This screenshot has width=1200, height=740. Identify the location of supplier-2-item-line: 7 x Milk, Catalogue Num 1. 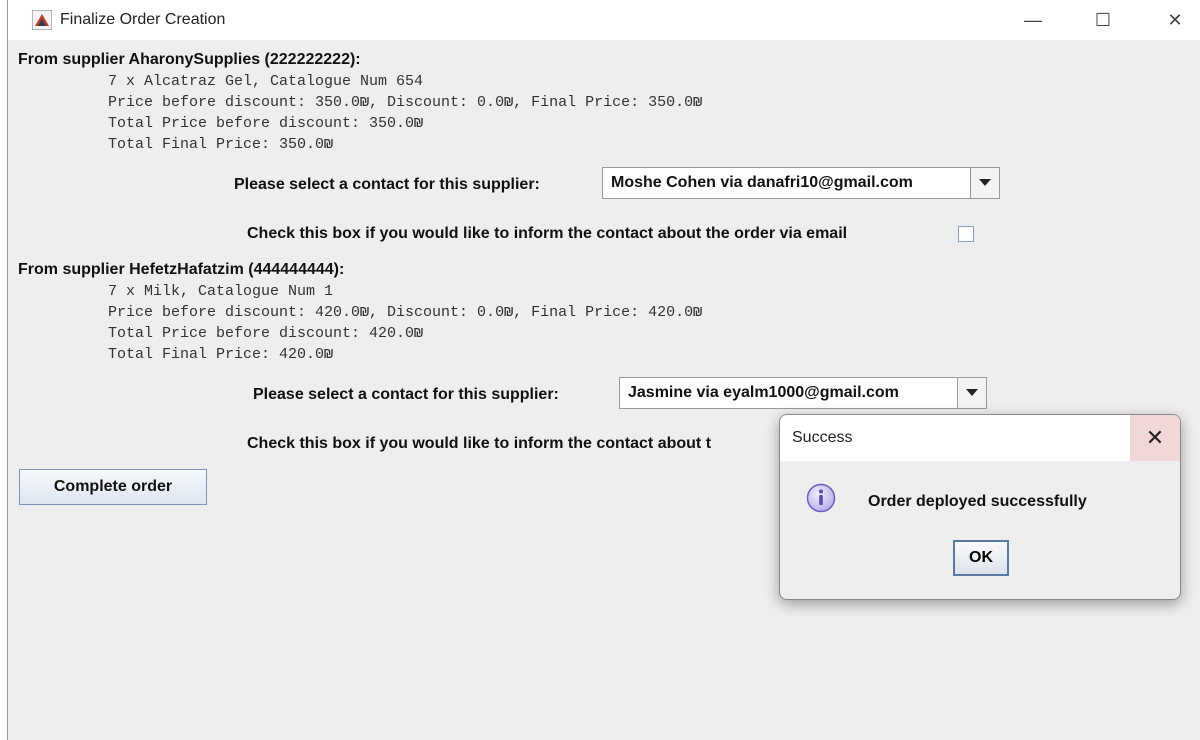
(221, 291).